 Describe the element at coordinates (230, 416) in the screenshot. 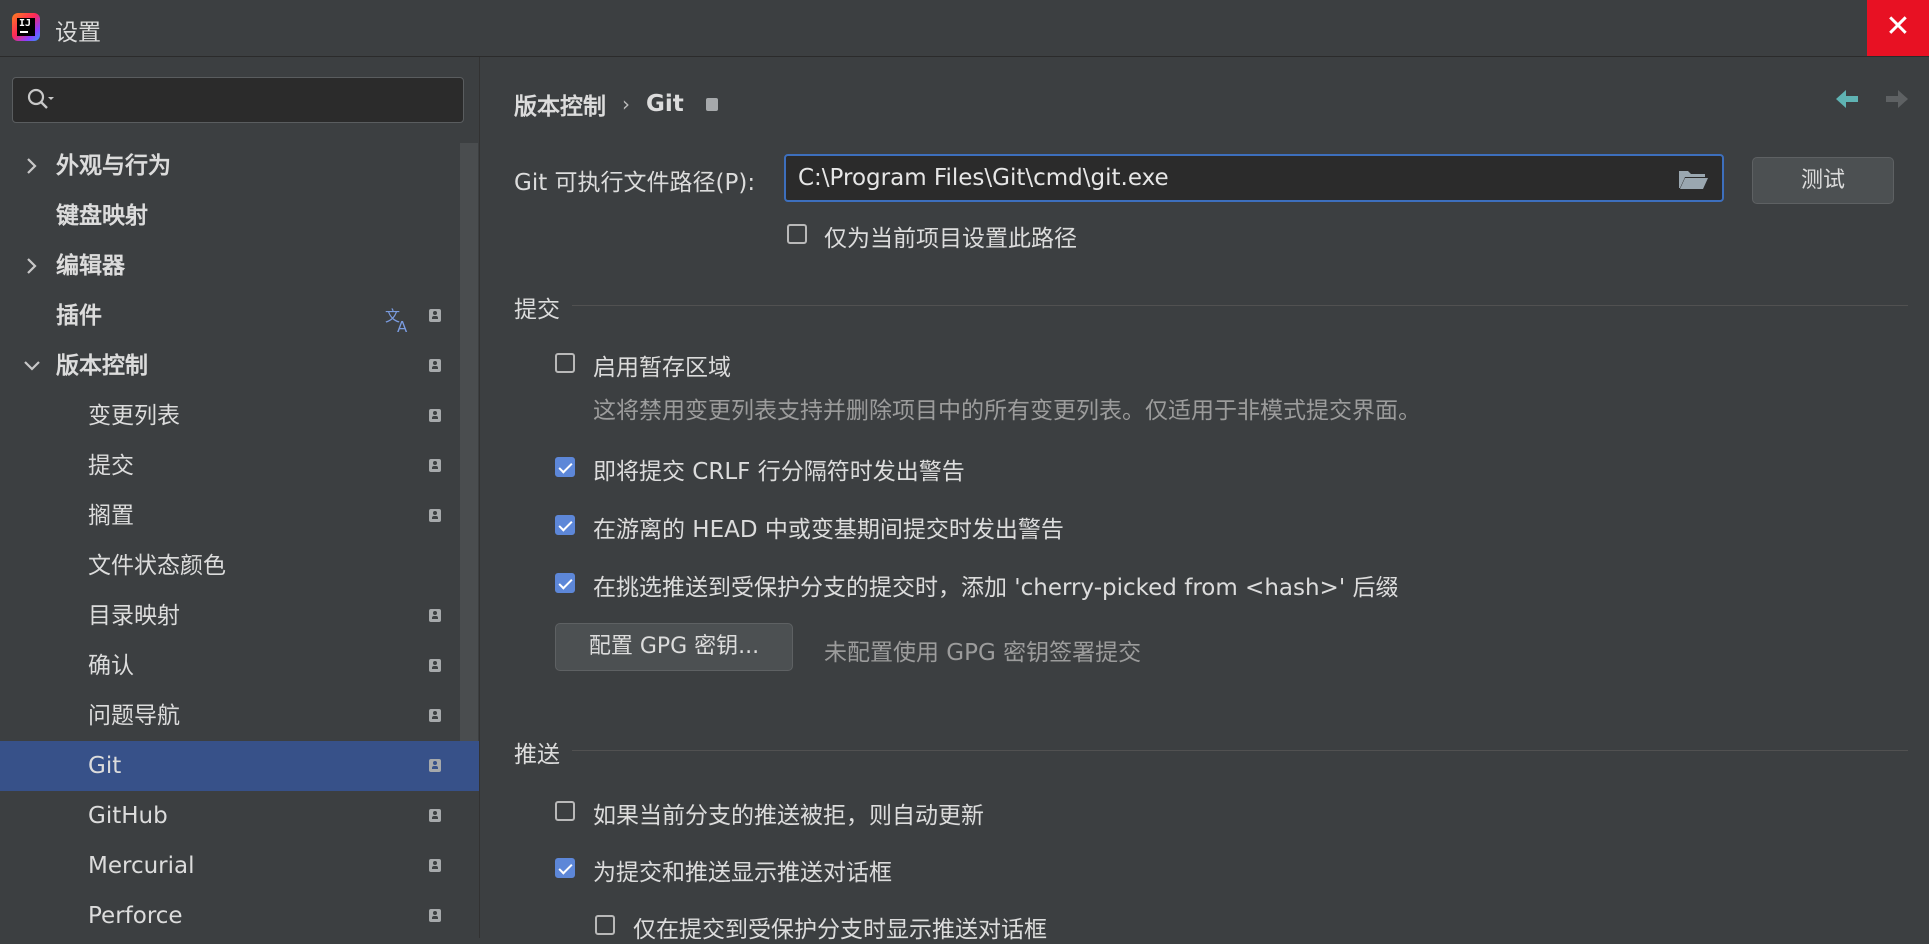

I see `sidebar-item: 变更列表` at that location.